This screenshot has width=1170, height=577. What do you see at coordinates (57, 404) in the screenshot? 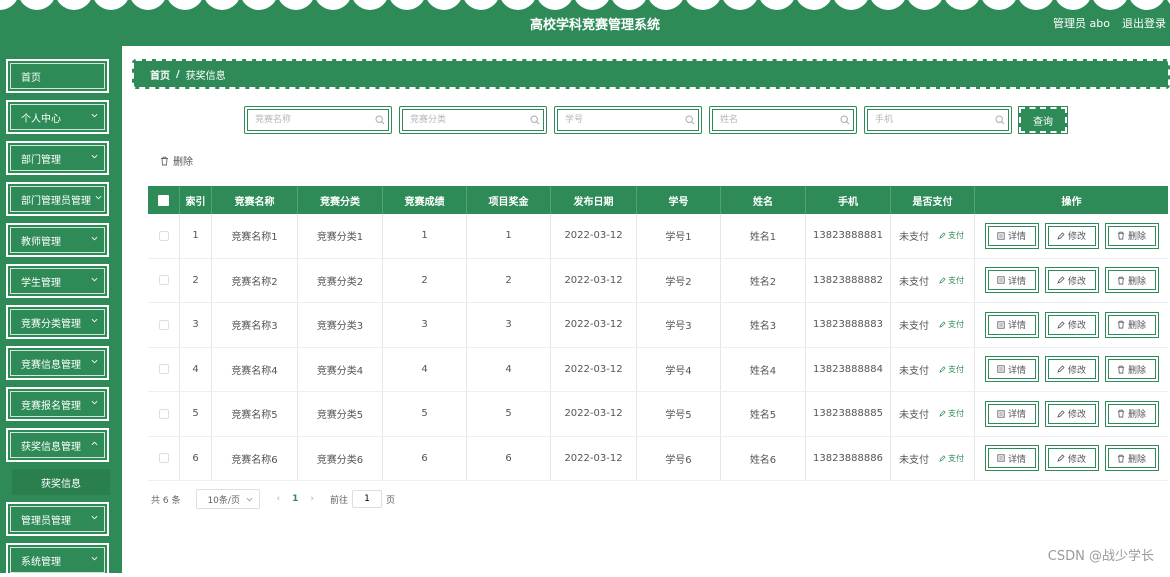
I see `sidebar-item-registration: 竞赛报名管理` at bounding box center [57, 404].